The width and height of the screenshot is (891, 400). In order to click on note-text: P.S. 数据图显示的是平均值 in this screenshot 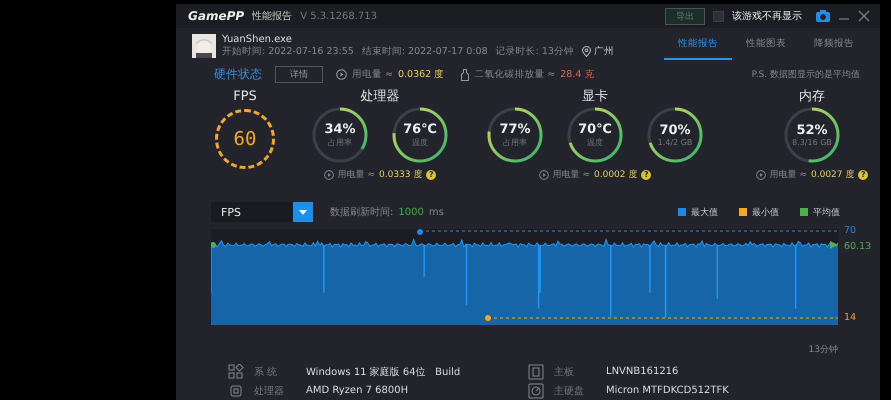, I will do `click(806, 74)`.